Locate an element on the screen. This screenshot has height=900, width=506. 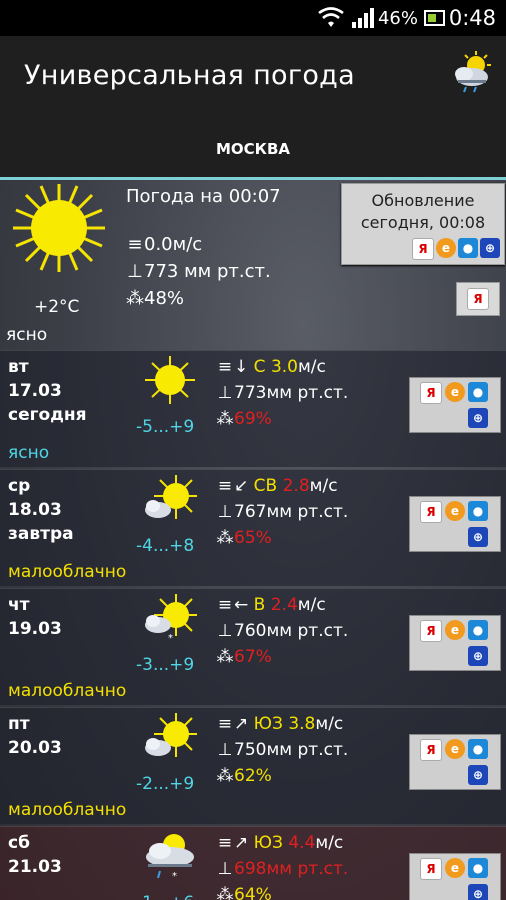
update-label: Обновление сегодня, 00:08 is located at coordinates (423, 211).